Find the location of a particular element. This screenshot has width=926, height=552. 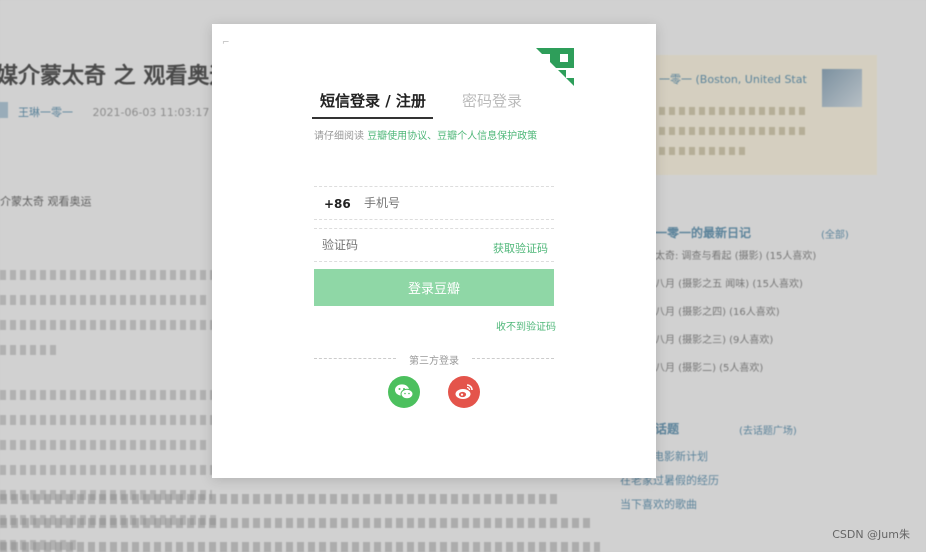

get-code-button: 获取验证码 is located at coordinates (520, 248).